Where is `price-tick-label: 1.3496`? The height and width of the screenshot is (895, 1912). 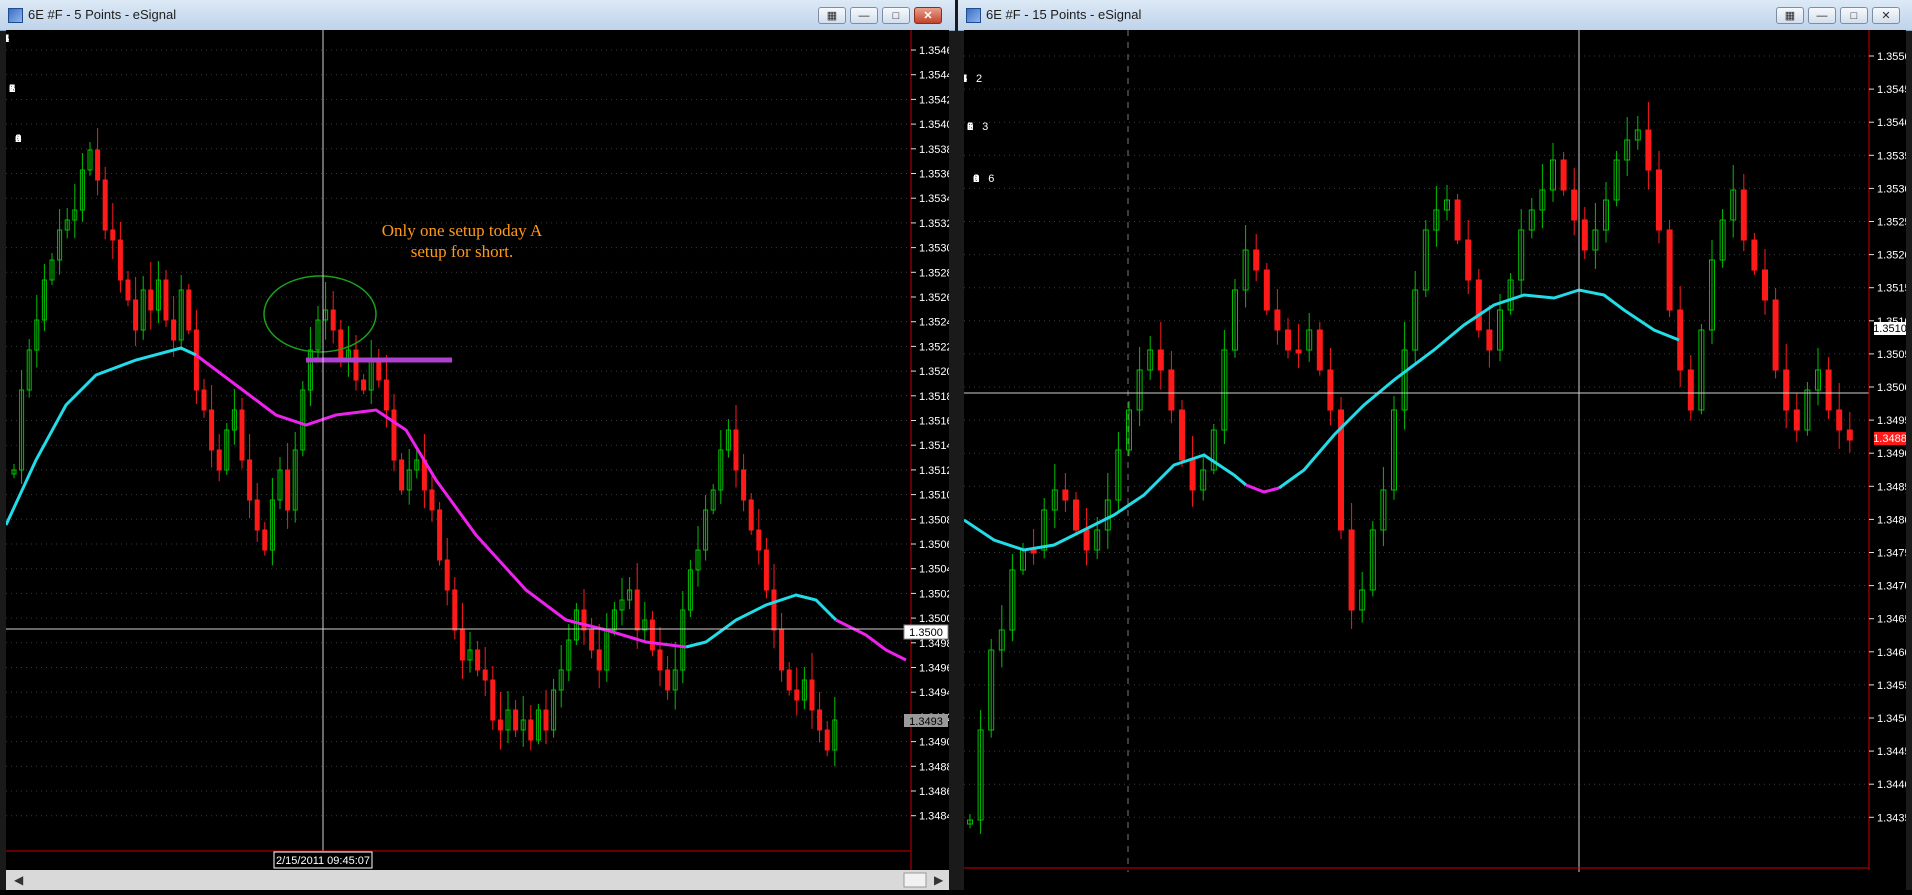
price-tick-label: 1.3496 is located at coordinates (934, 669).